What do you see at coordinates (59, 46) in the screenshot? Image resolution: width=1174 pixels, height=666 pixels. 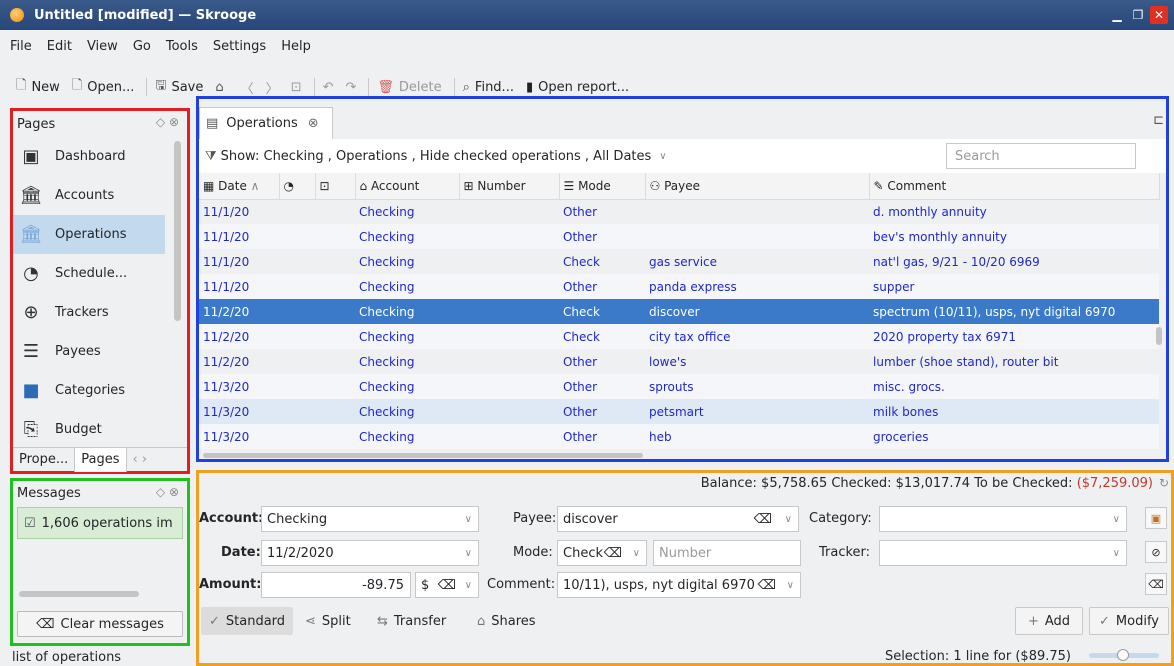 I see `menu-edit: Edit` at bounding box center [59, 46].